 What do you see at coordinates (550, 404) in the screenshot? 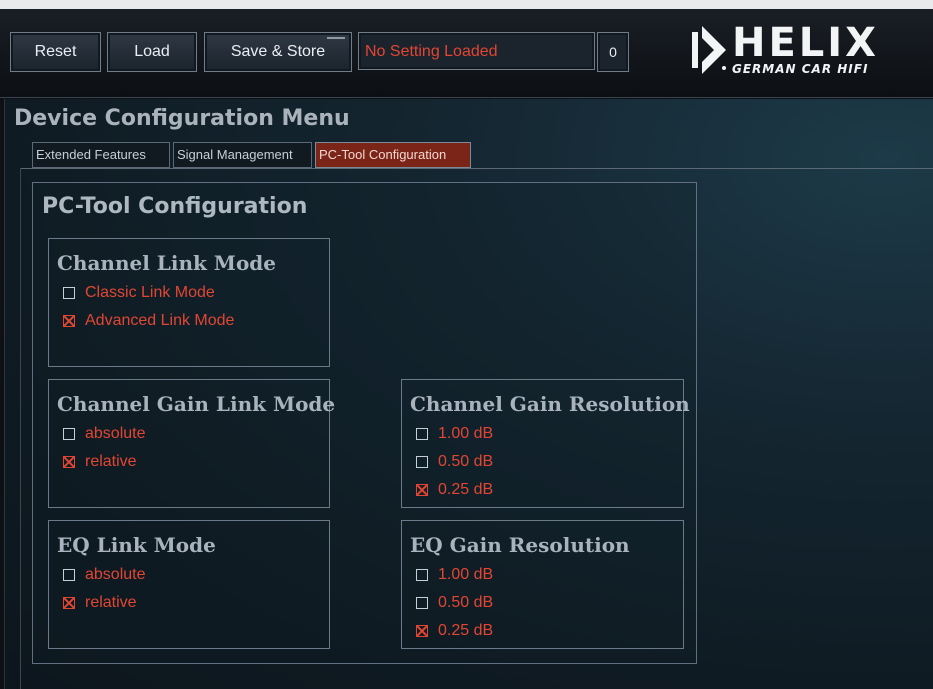
I see `group-title: Channel Gain Resolution` at bounding box center [550, 404].